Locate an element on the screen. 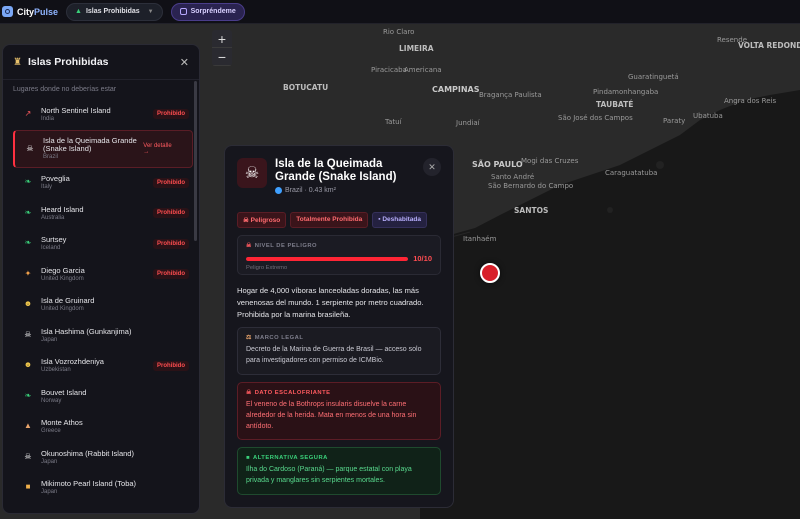 The image size is (800, 519). zoom-out-button: − is located at coordinates (222, 57).